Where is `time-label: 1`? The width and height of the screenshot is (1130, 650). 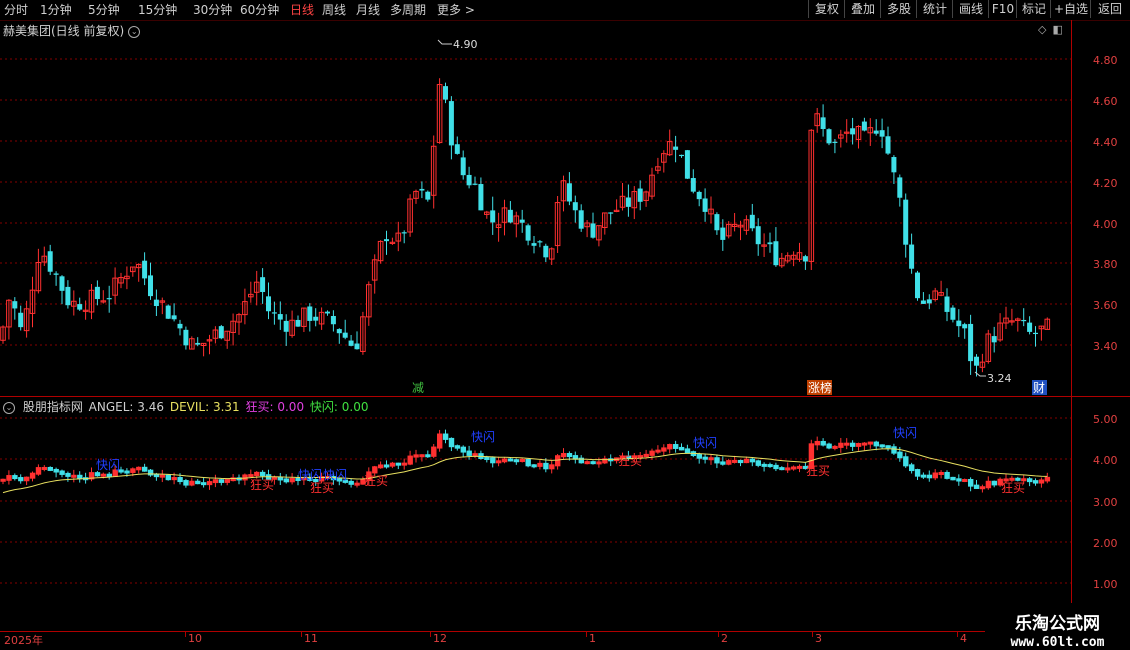
time-label: 1 is located at coordinates (592, 638).